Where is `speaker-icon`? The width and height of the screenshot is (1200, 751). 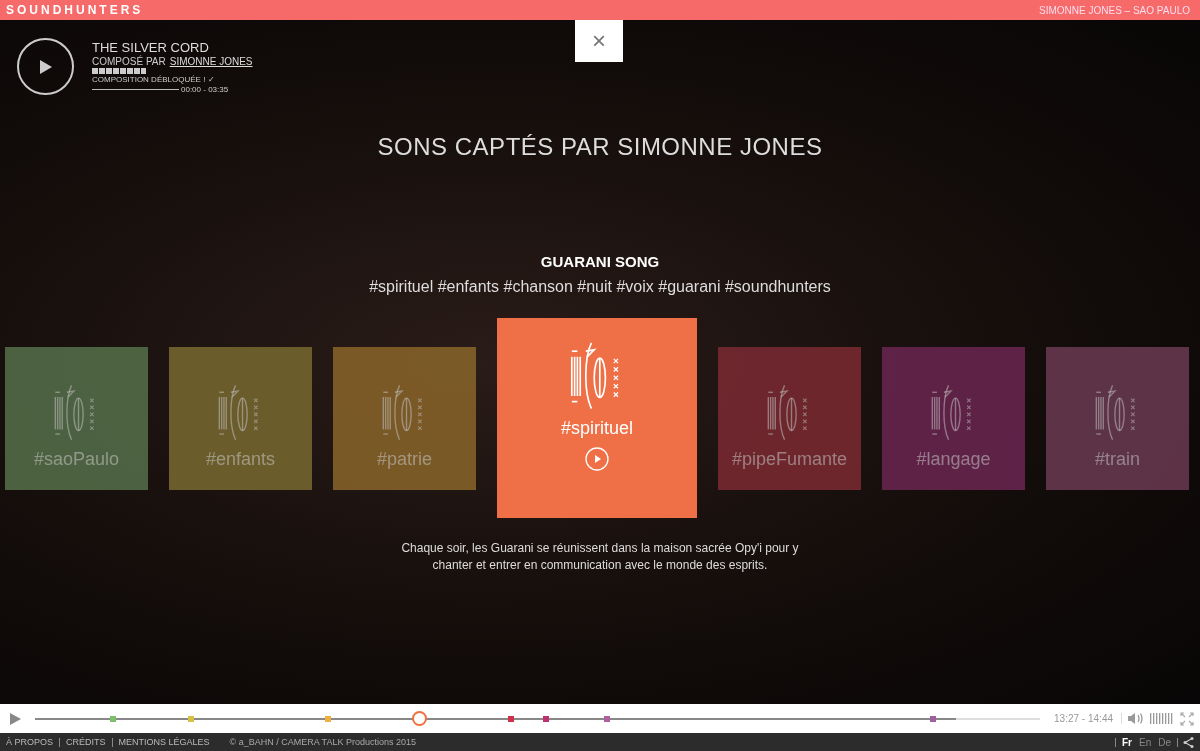
speaker-icon is located at coordinates (1136, 718).